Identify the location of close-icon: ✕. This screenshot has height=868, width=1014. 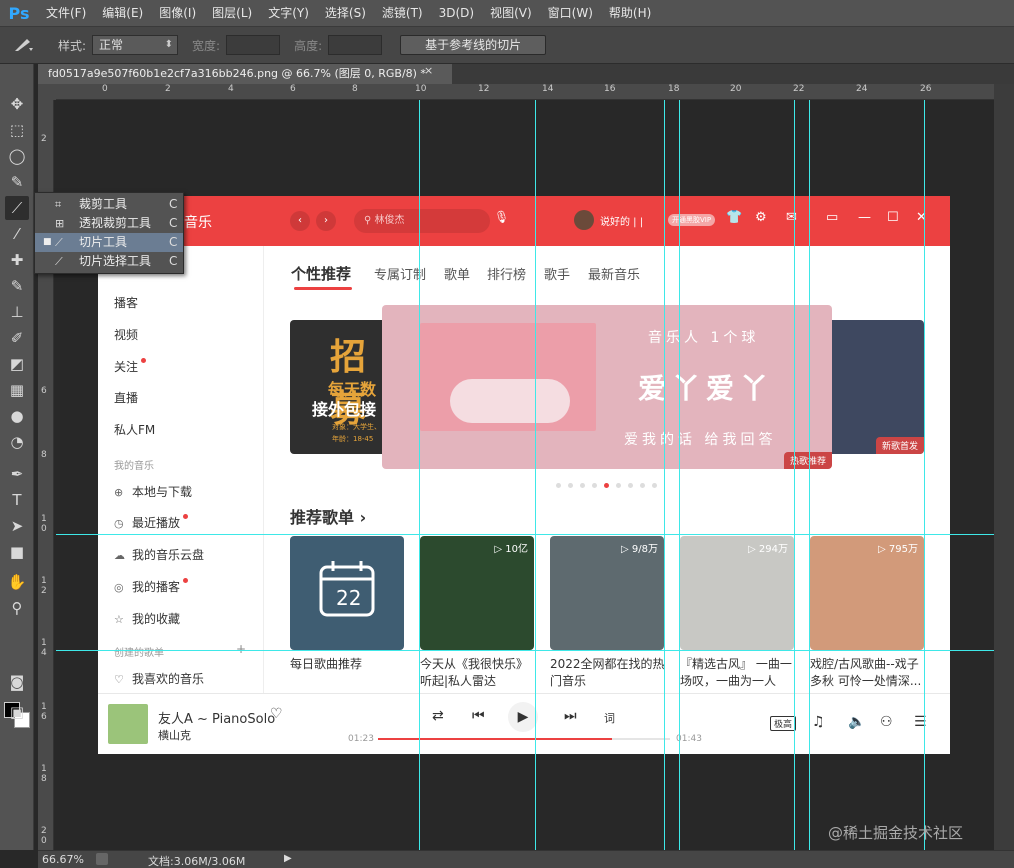
(921, 217).